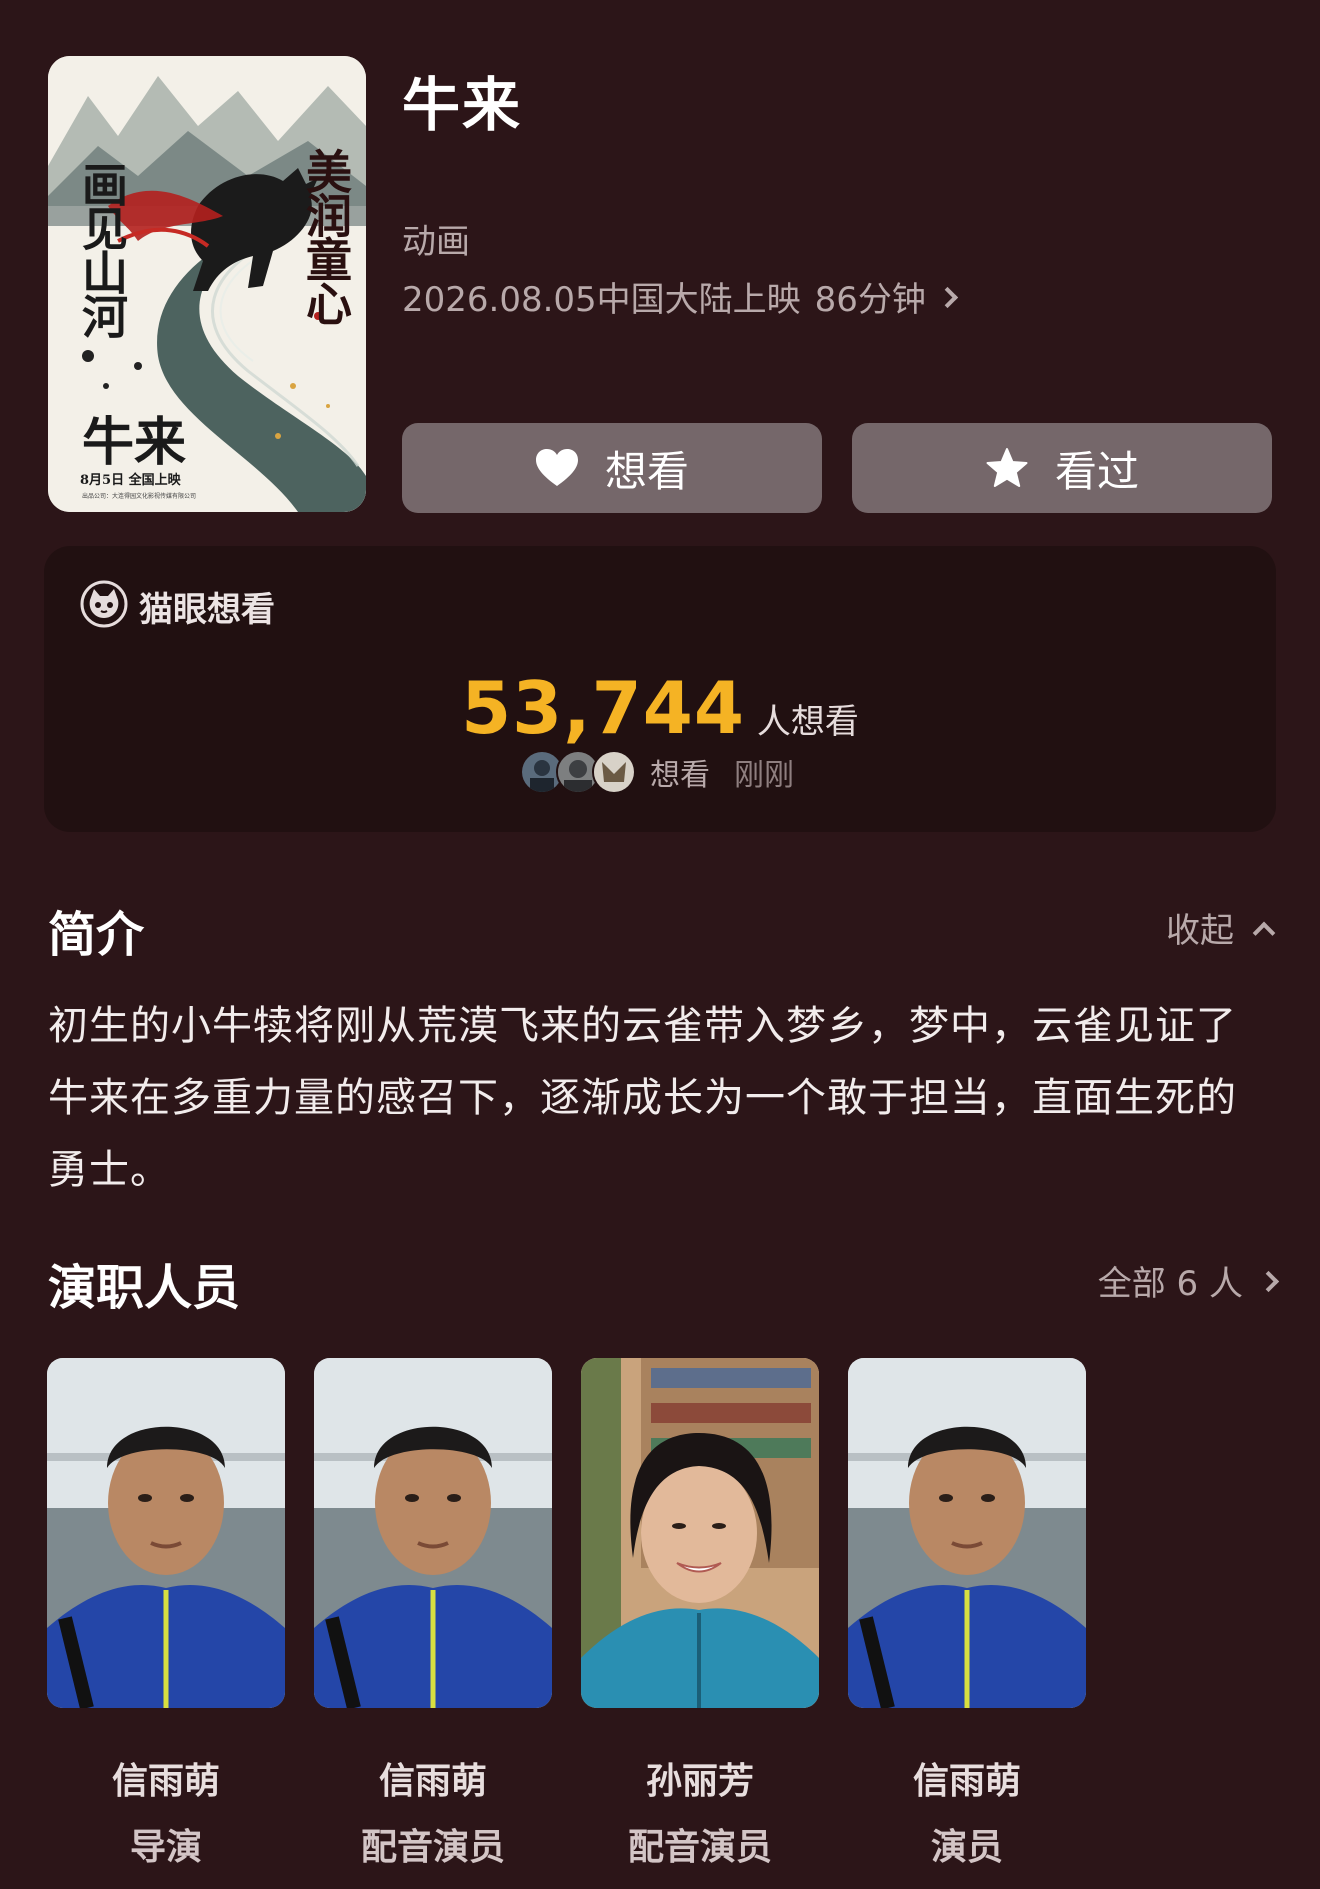 The width and height of the screenshot is (1320, 1889). I want to click on want-to-watch-card: 猫眼想看 53,744 人想看 想看 刚刚, so click(660, 689).